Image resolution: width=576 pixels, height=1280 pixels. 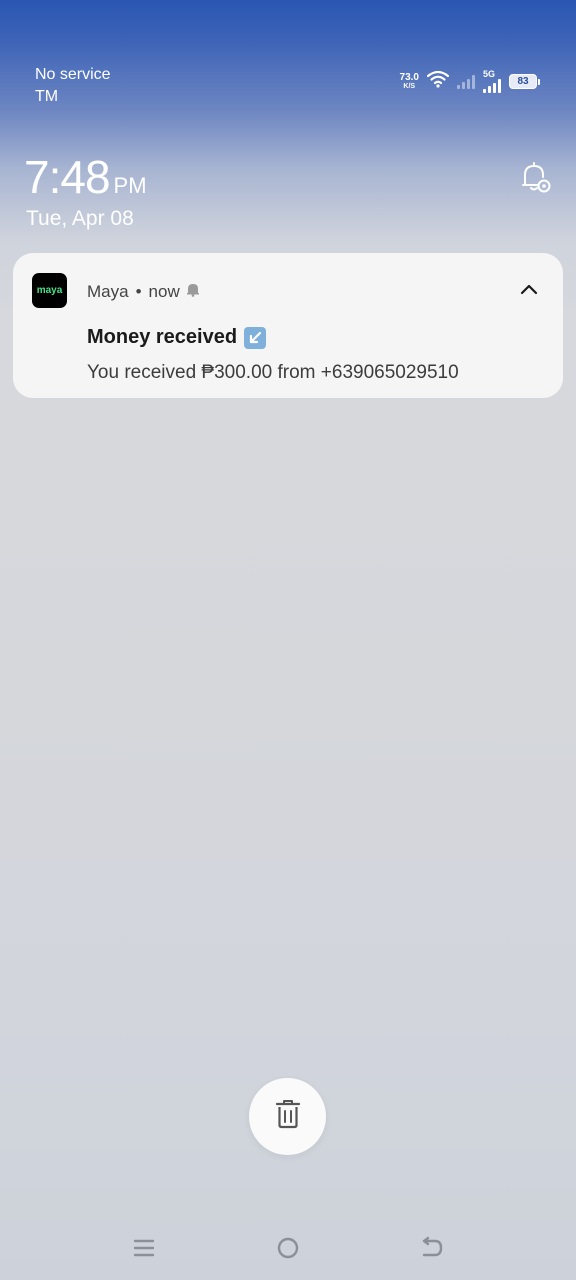 What do you see at coordinates (144, 1248) in the screenshot?
I see `menu-icon` at bounding box center [144, 1248].